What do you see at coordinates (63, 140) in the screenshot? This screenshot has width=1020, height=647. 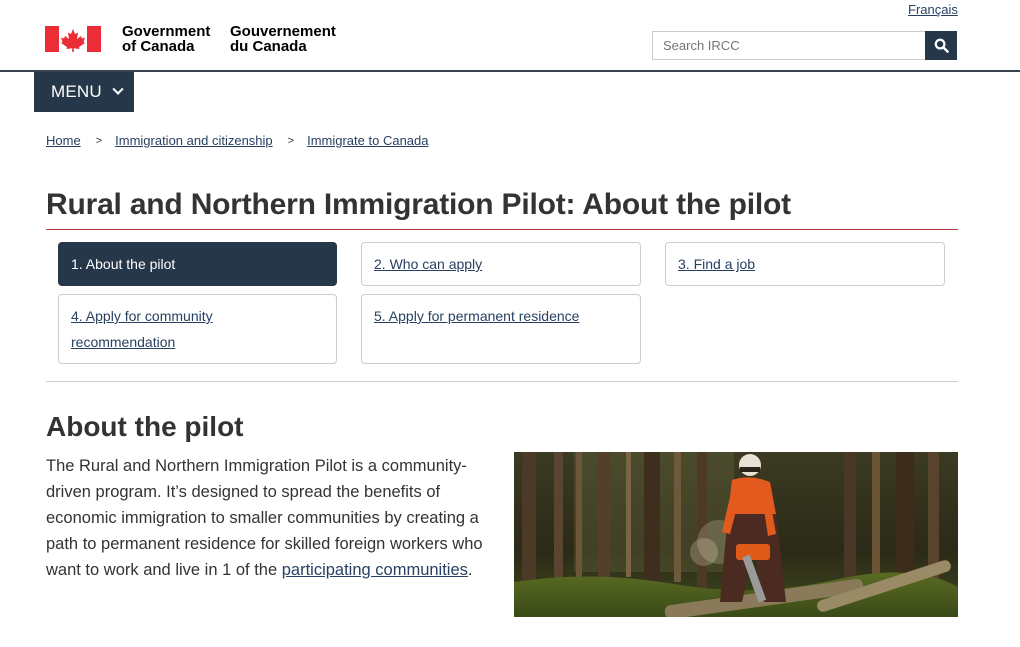 I see `breadcrumb-home: Home` at bounding box center [63, 140].